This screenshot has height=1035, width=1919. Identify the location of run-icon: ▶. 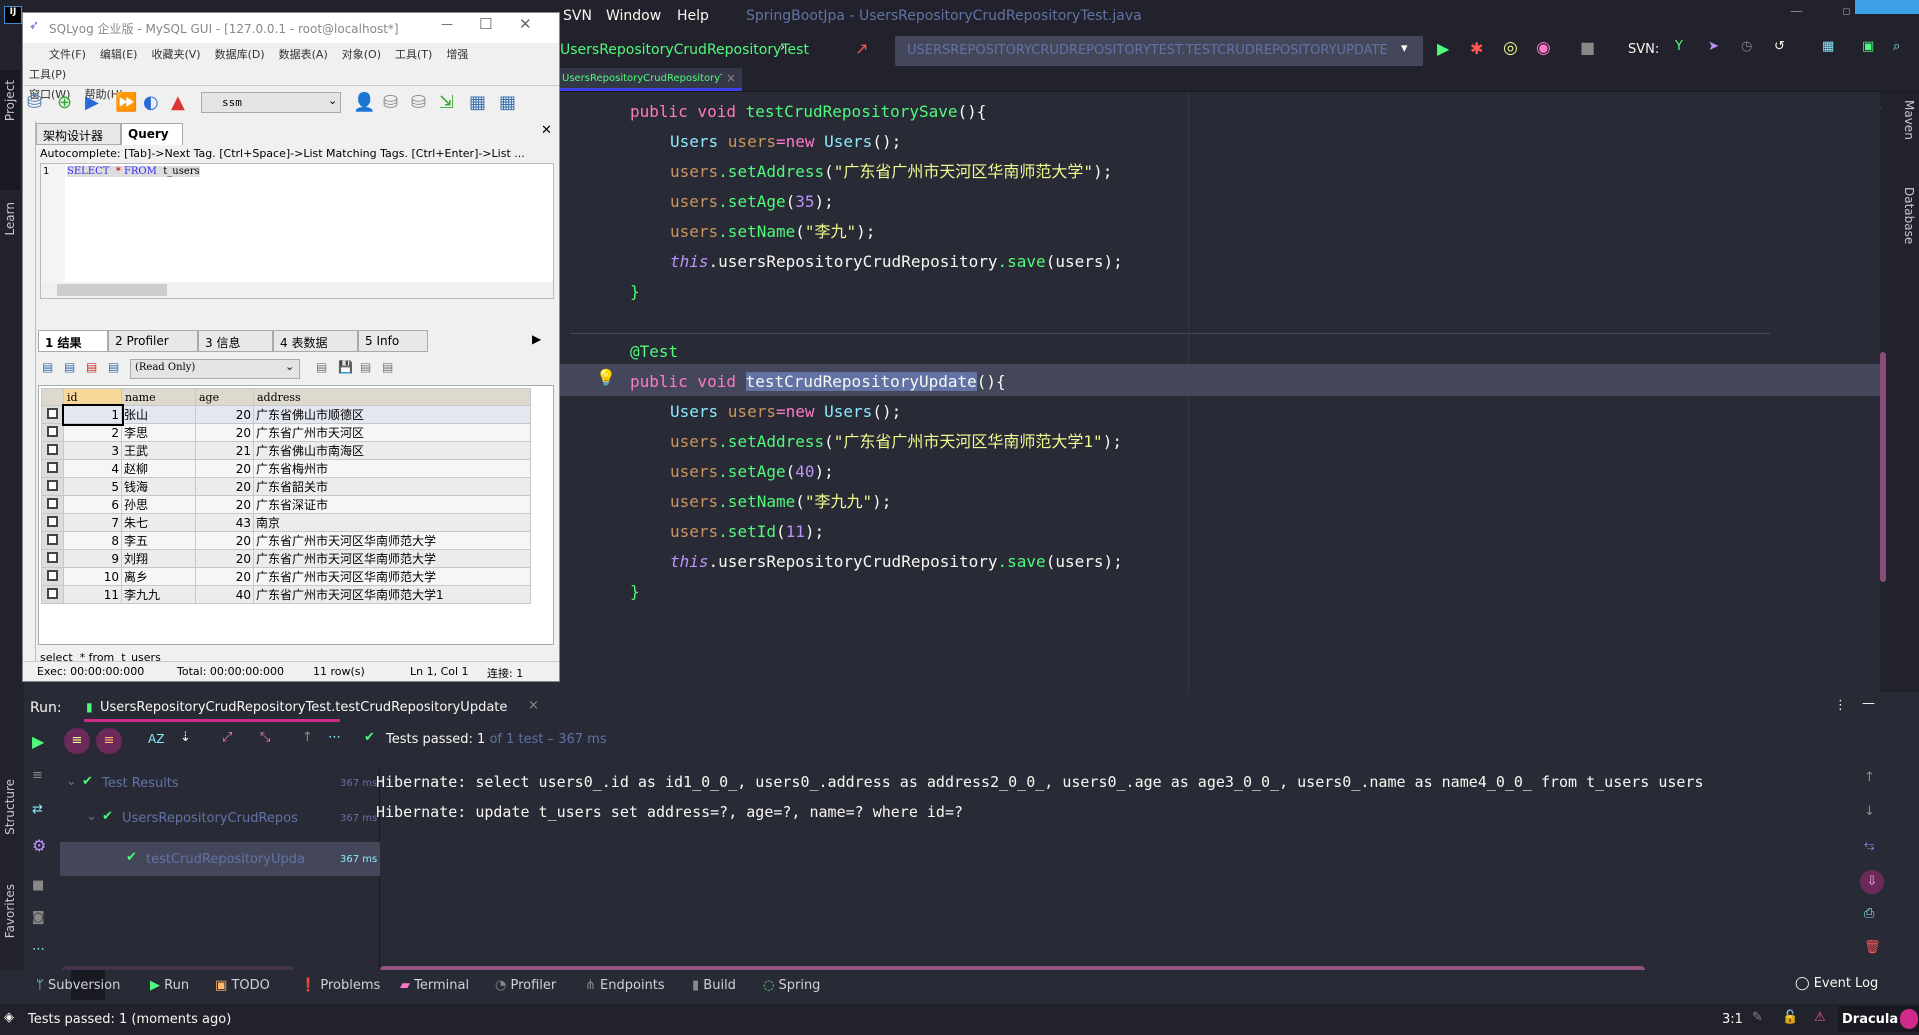
(1443, 48).